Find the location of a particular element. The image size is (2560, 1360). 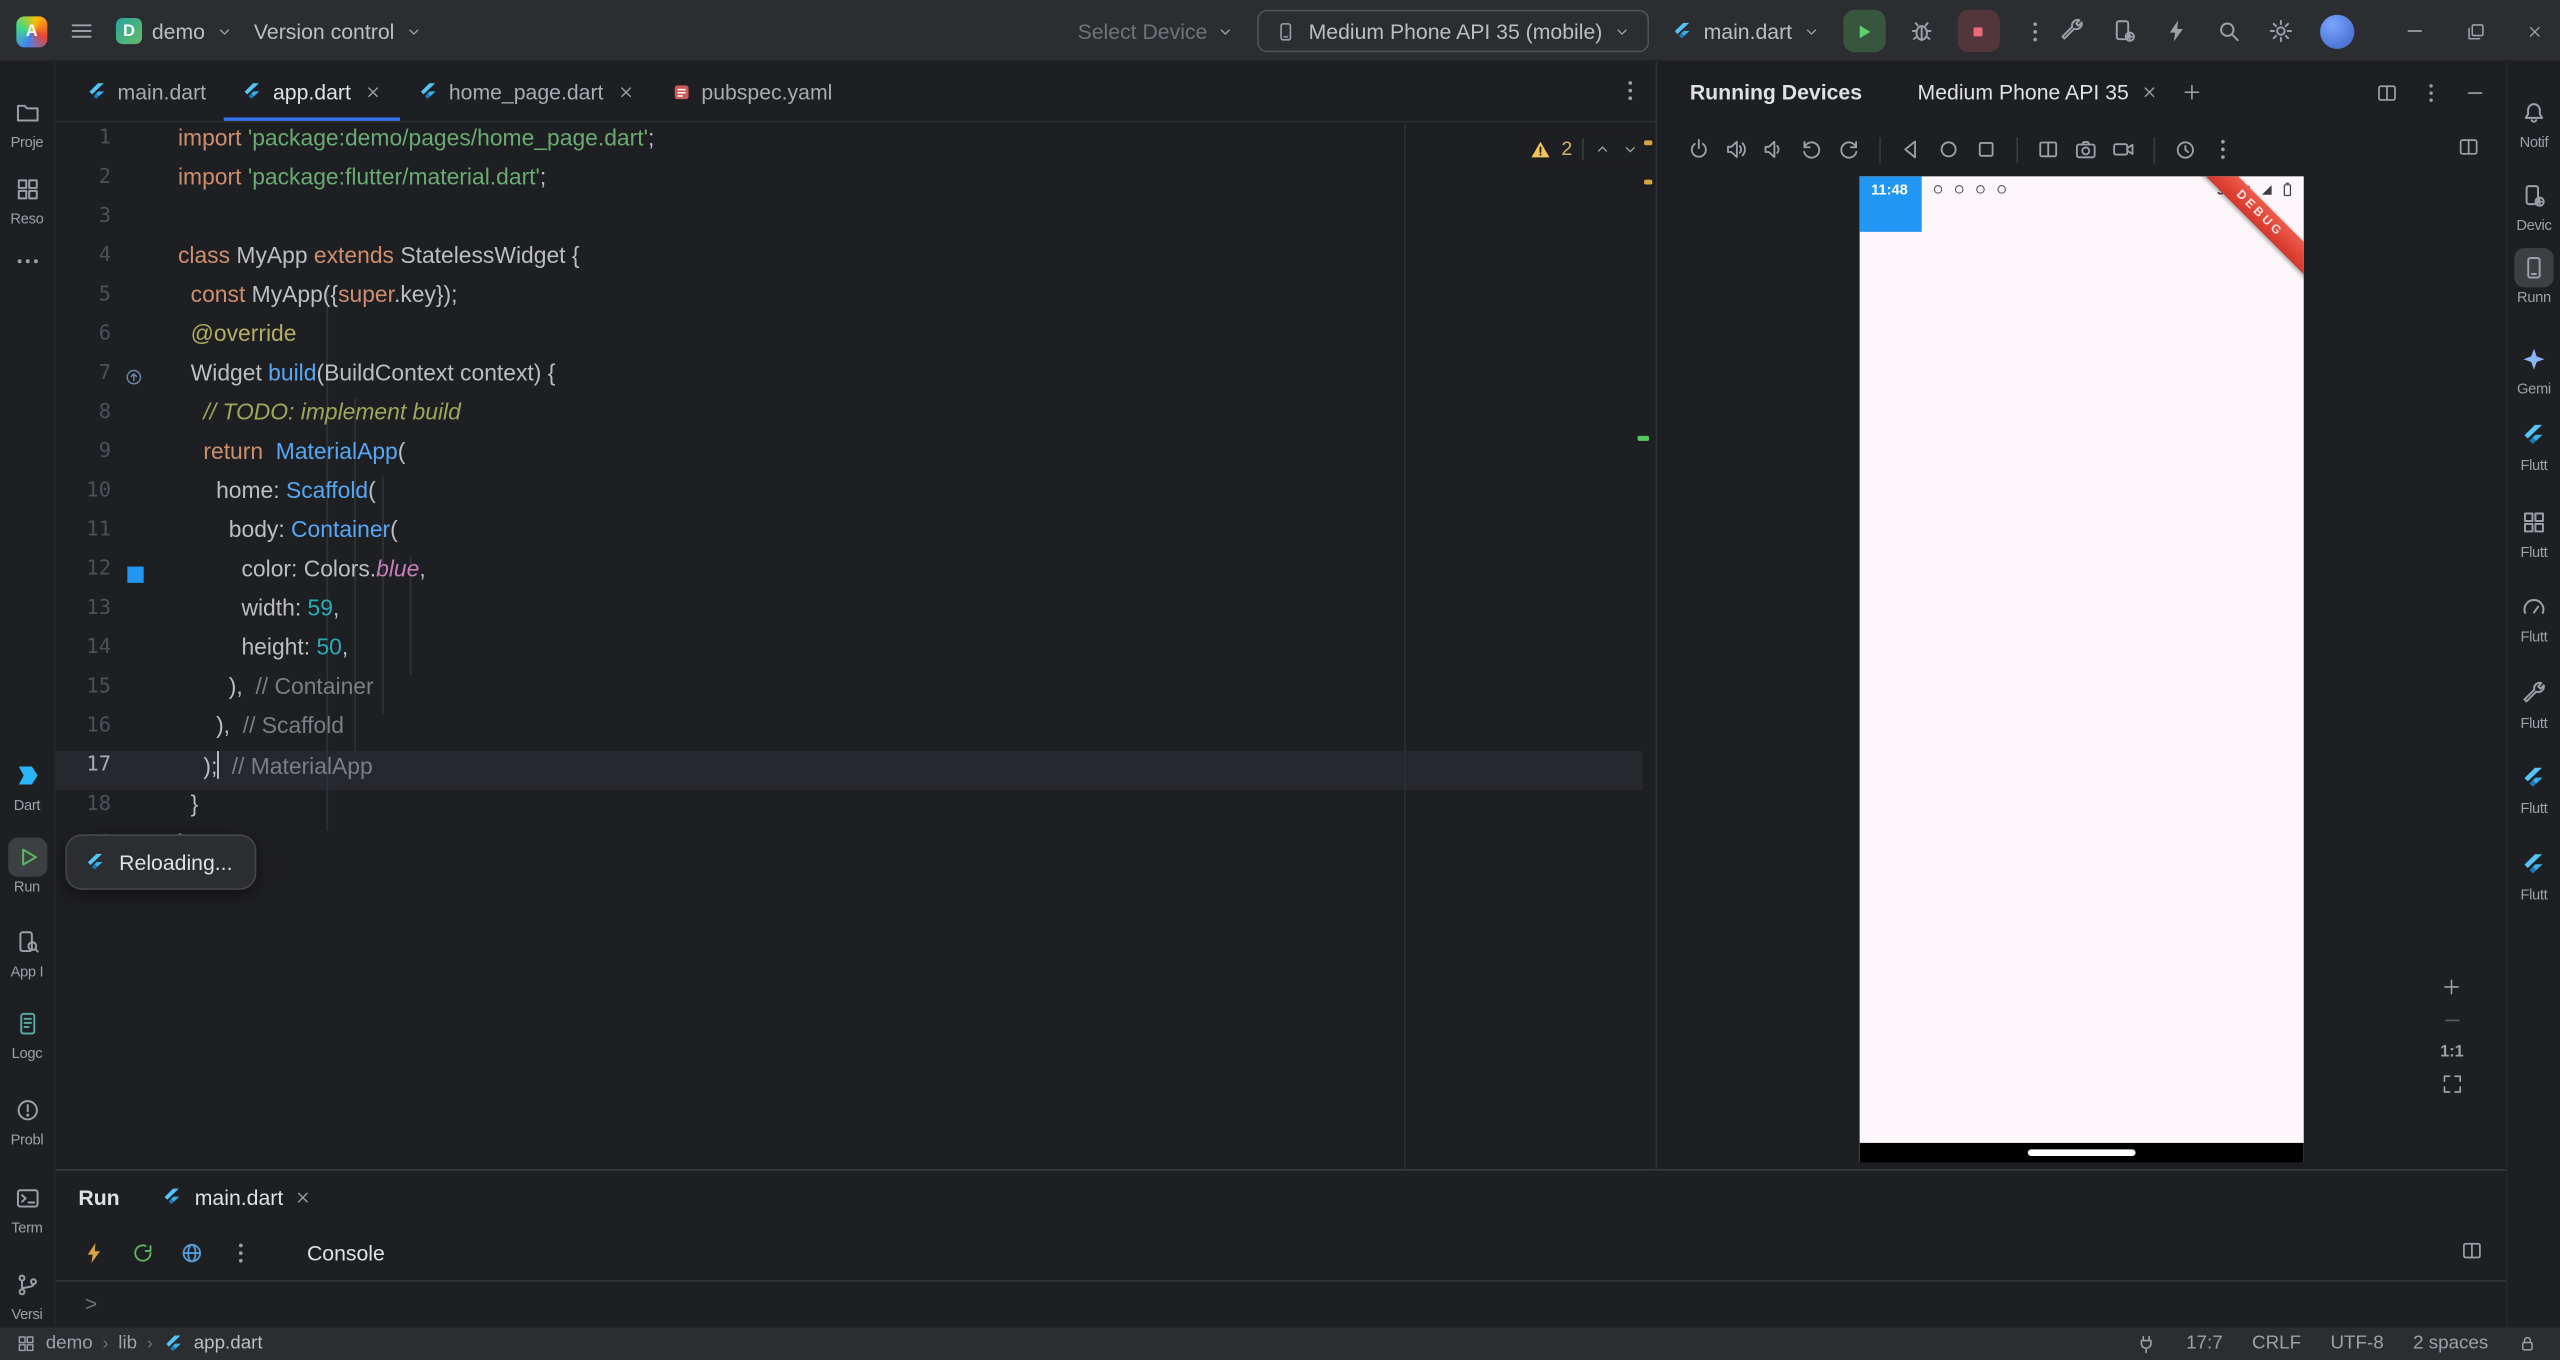

zoom-out-icon is located at coordinates (2452, 1020).